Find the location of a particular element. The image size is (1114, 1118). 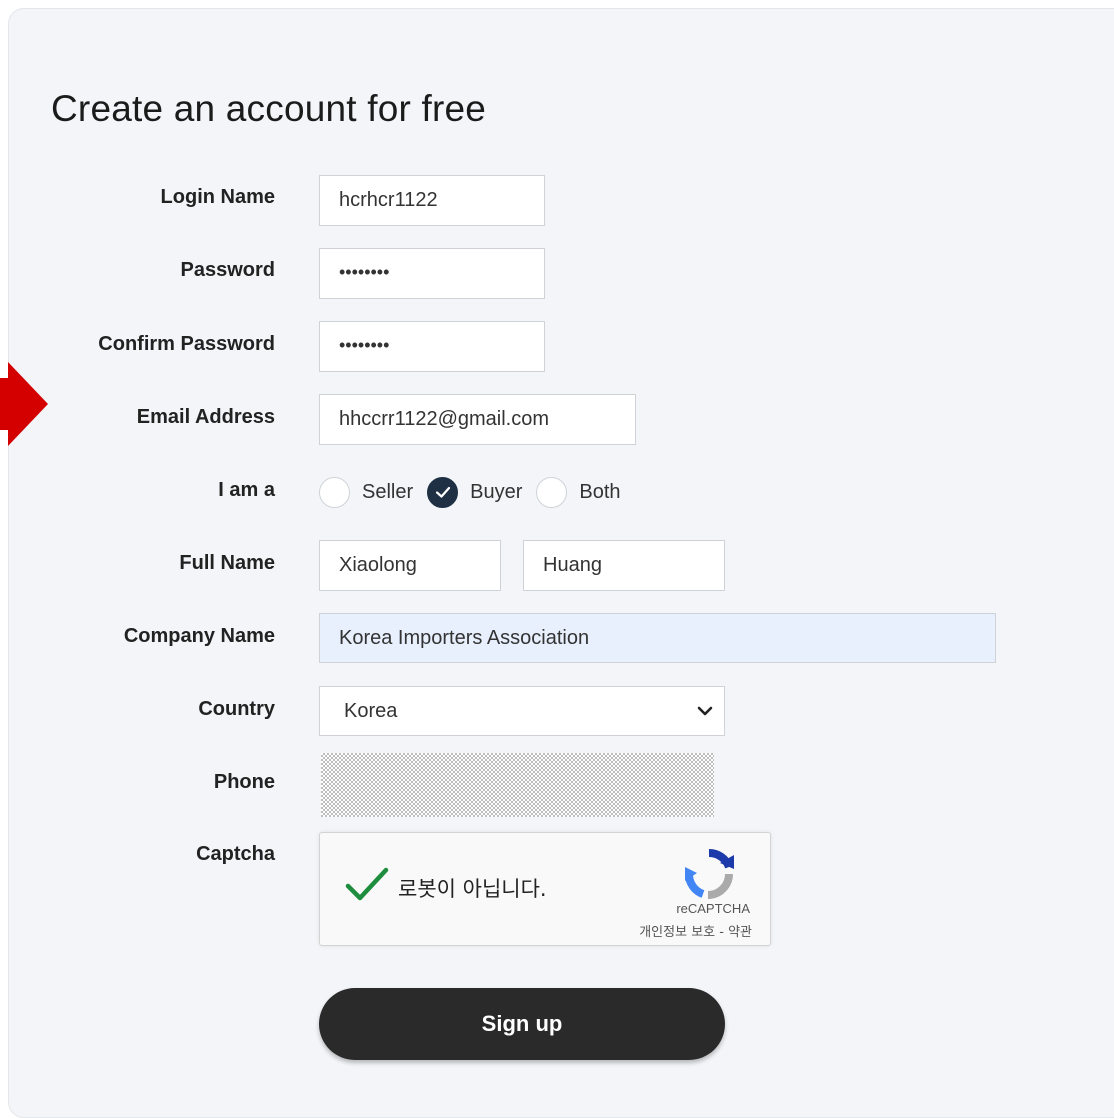

checkmark-icon is located at coordinates (443, 492).